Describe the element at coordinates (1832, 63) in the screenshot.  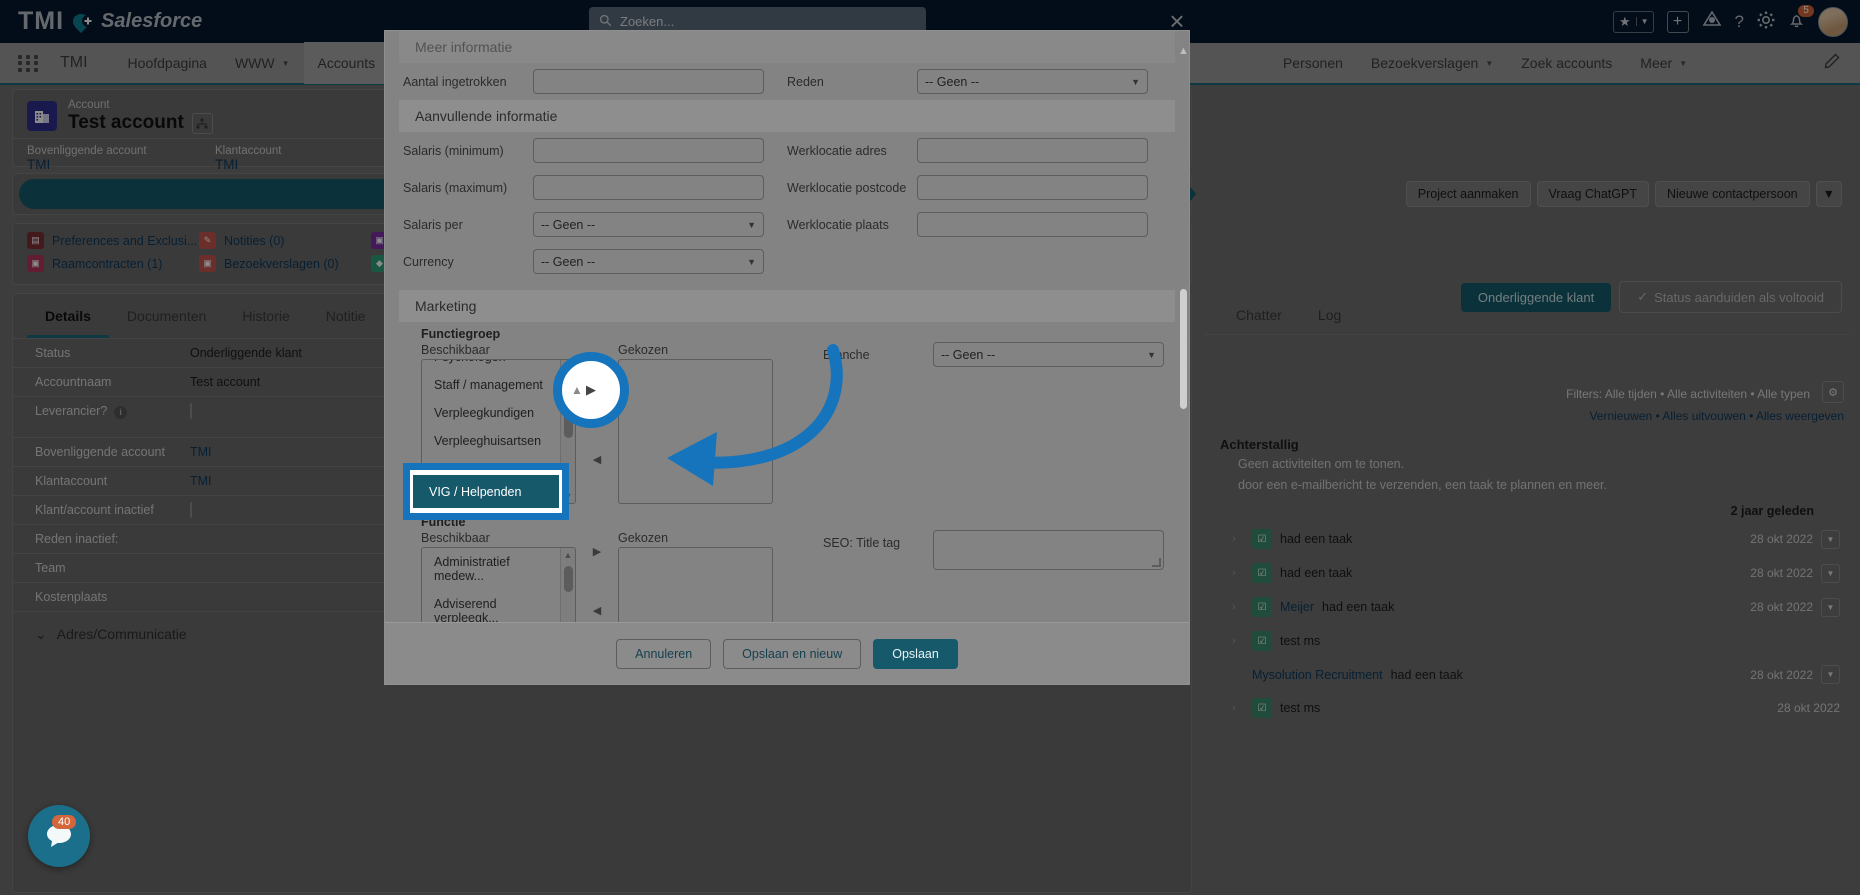
I see `edit-pencil-icon` at that location.